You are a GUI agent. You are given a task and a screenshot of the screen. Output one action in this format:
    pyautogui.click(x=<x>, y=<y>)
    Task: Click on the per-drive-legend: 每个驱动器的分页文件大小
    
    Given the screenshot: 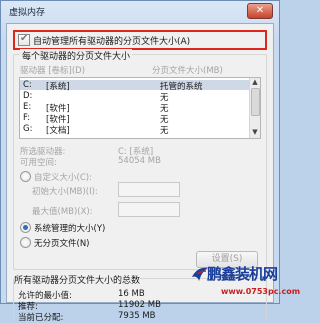 What is the action you would take?
    pyautogui.click(x=76, y=55)
    